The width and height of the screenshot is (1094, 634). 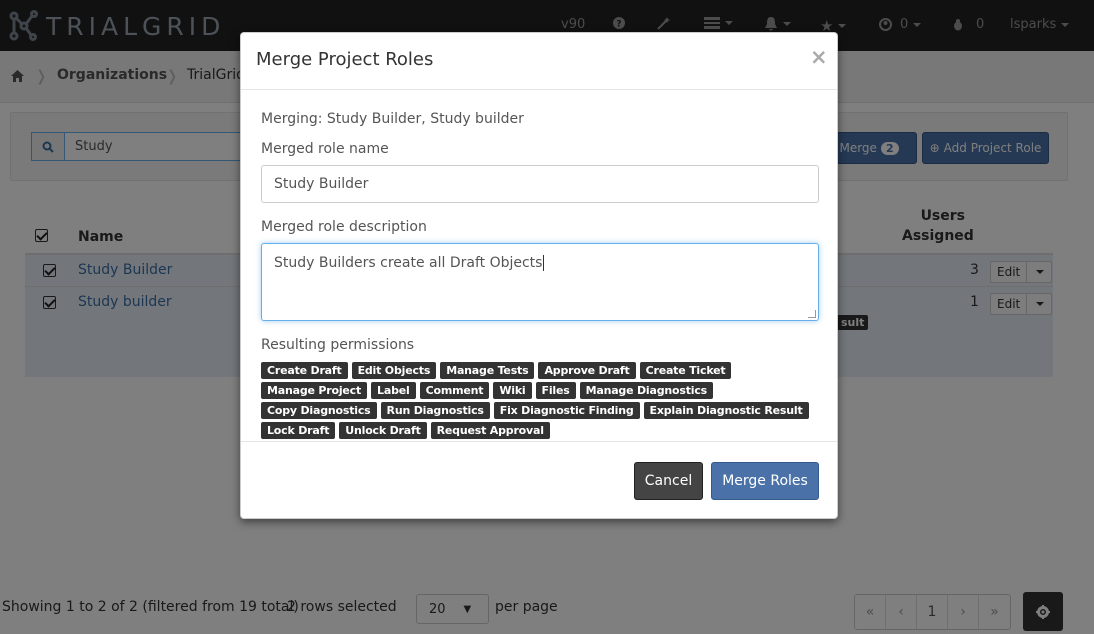 What do you see at coordinates (435, 410) in the screenshot?
I see `permission-badge: Run Diagnostics` at bounding box center [435, 410].